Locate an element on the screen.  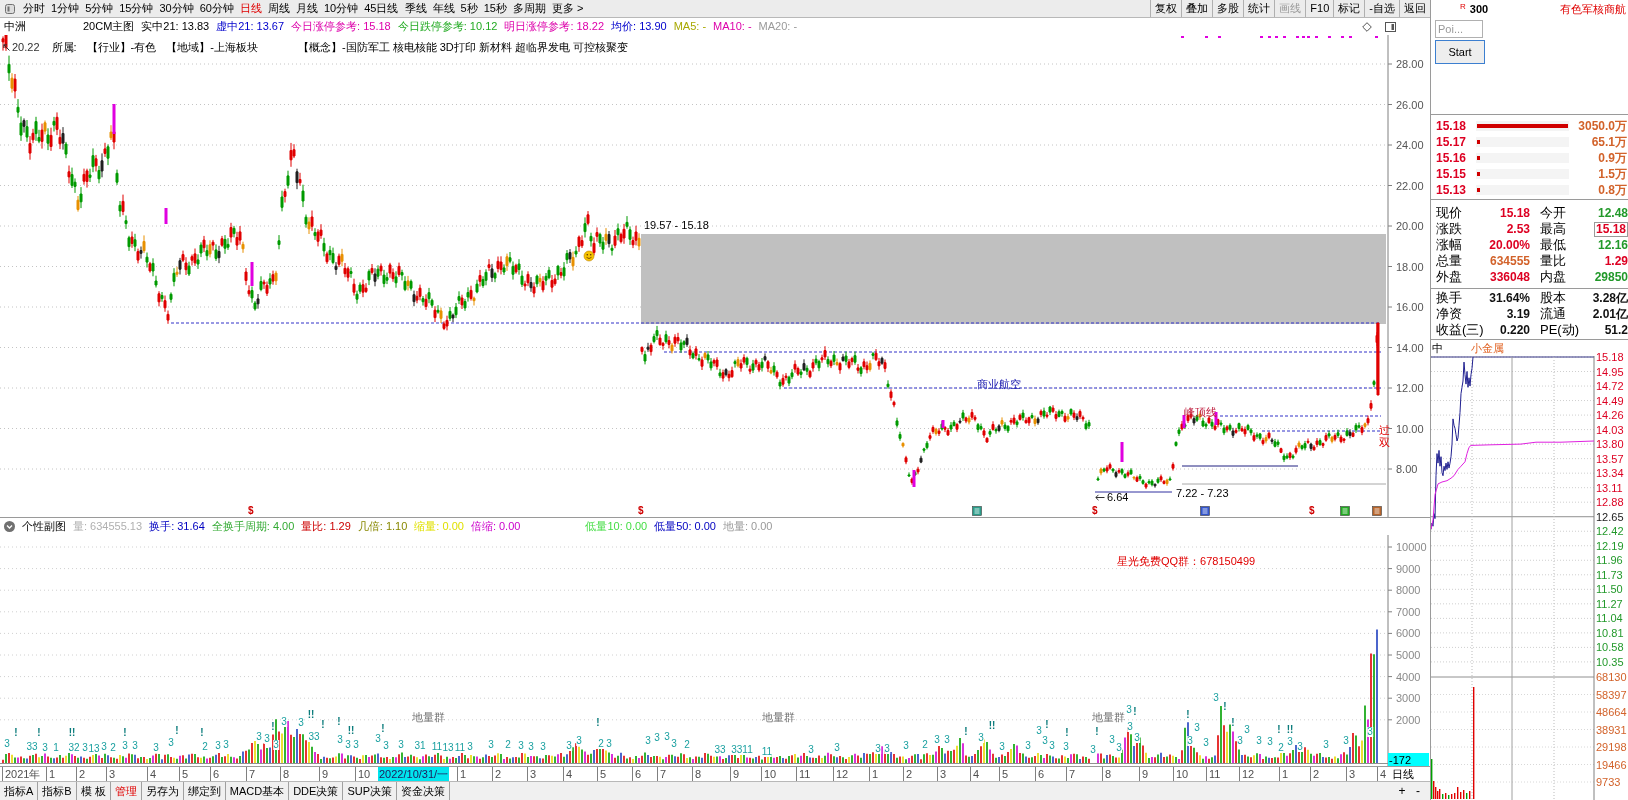
diamond-icon is located at coordinates (1367, 26).